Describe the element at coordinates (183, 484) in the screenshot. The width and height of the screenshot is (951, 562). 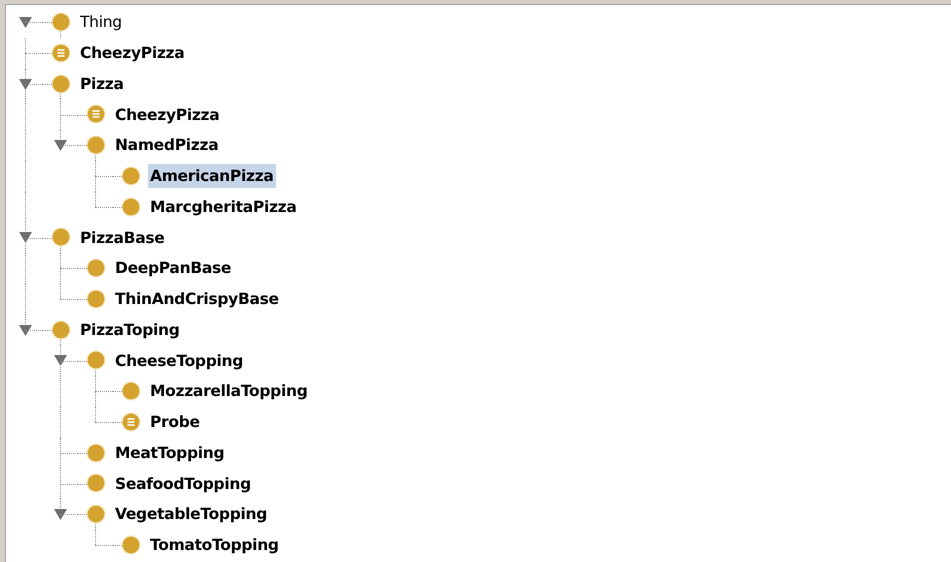
I see `tree-node-label: SeafoodTopping` at that location.